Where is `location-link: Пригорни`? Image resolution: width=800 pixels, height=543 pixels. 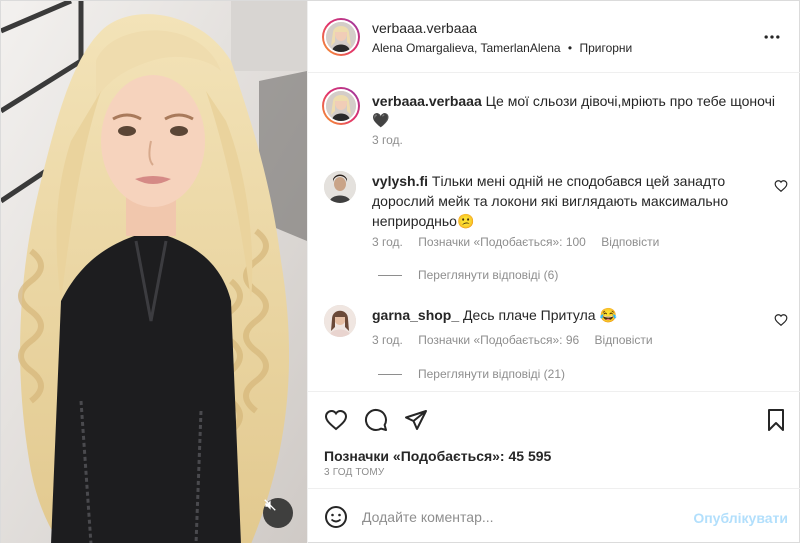
location-link: Пригорни is located at coordinates (605, 48).